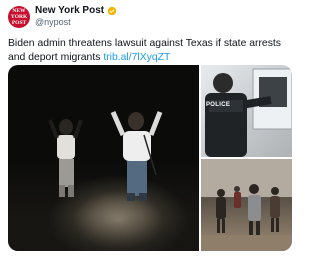 The image size is (320, 258). Describe the element at coordinates (246, 111) in the screenshot. I see `photo-police-officer: POLICE` at that location.